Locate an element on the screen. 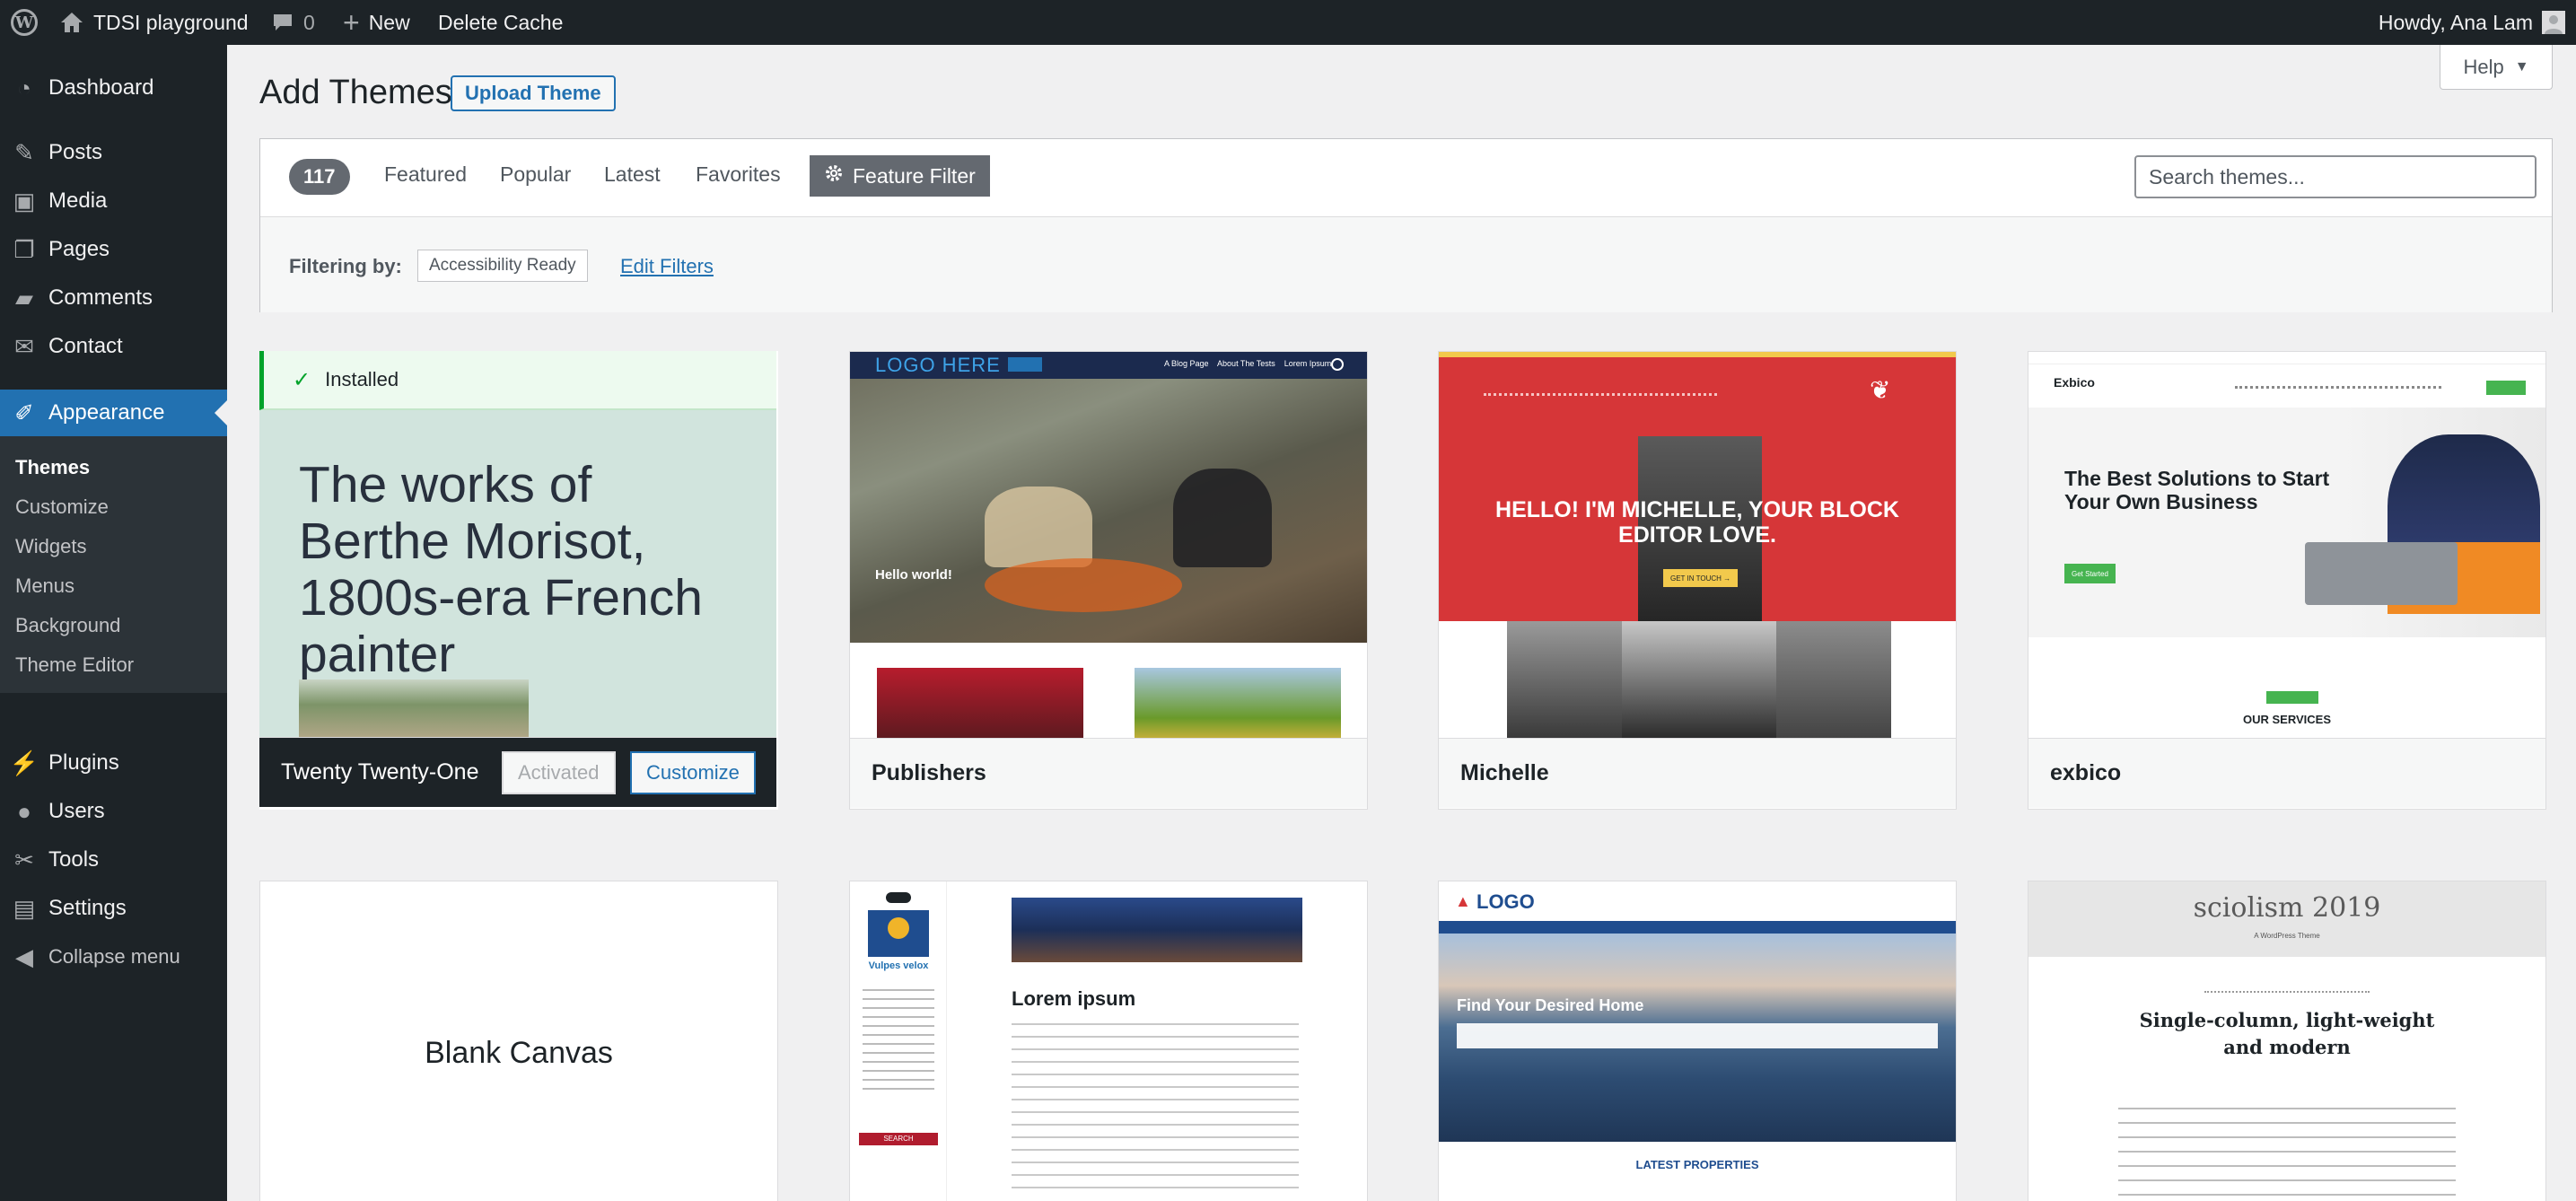  new-content-link: + New is located at coordinates (376, 22).